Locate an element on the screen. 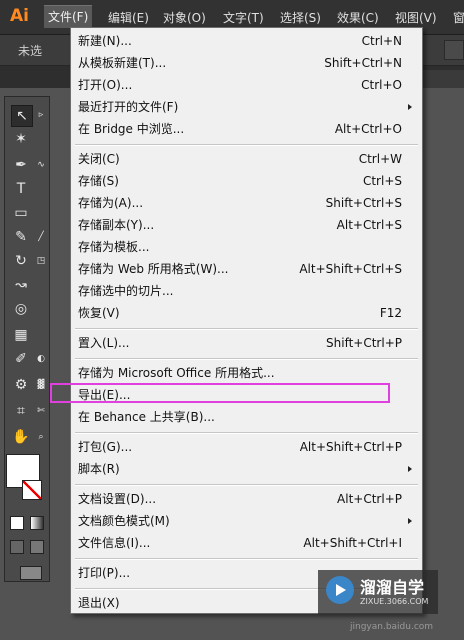 The image size is (464, 640). draw-behind-icon is located at coordinates (37, 547).